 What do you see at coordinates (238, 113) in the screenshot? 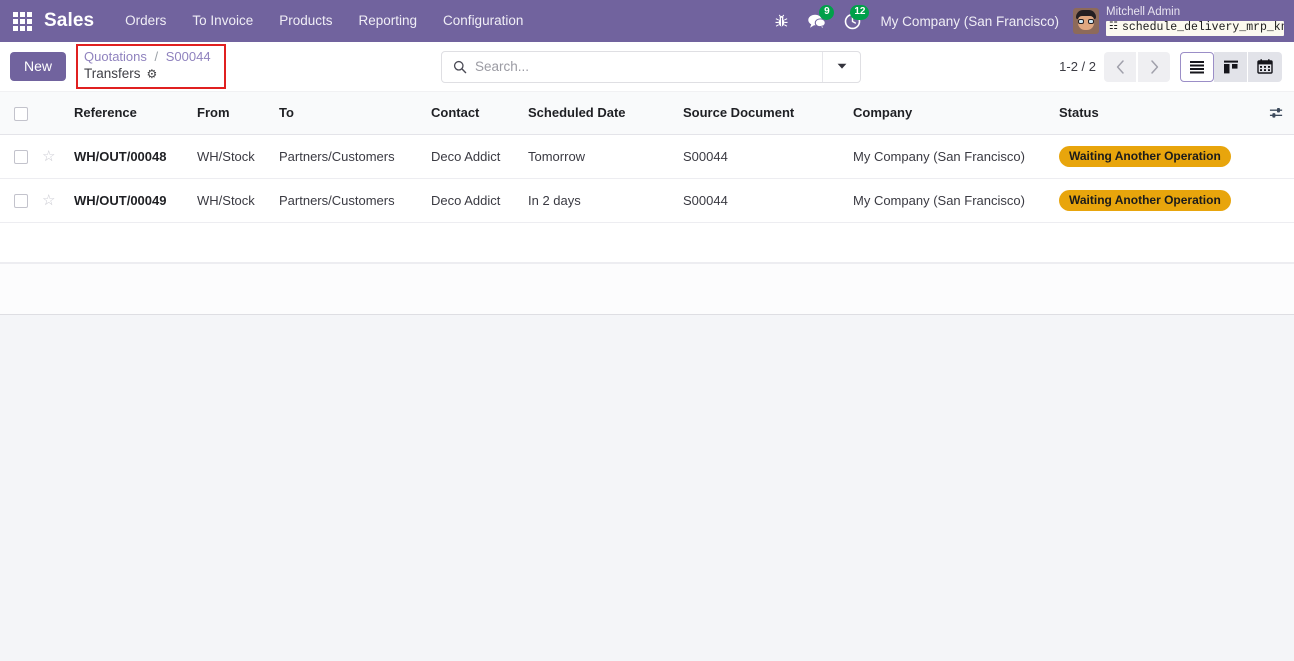
I see `column-header-from: From` at bounding box center [238, 113].